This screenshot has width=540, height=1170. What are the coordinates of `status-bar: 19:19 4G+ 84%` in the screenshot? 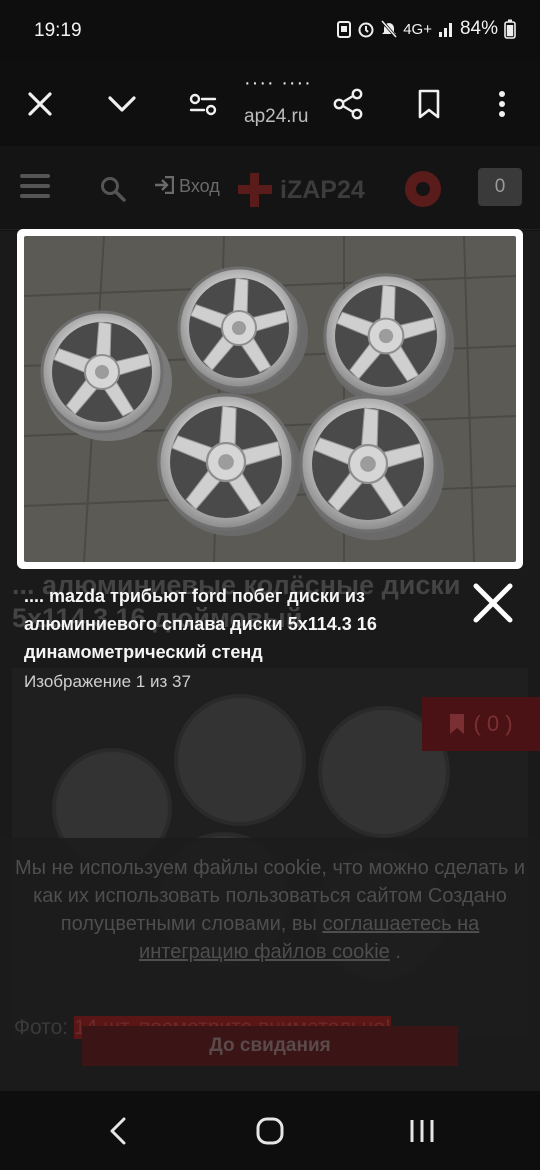 It's located at (270, 31).